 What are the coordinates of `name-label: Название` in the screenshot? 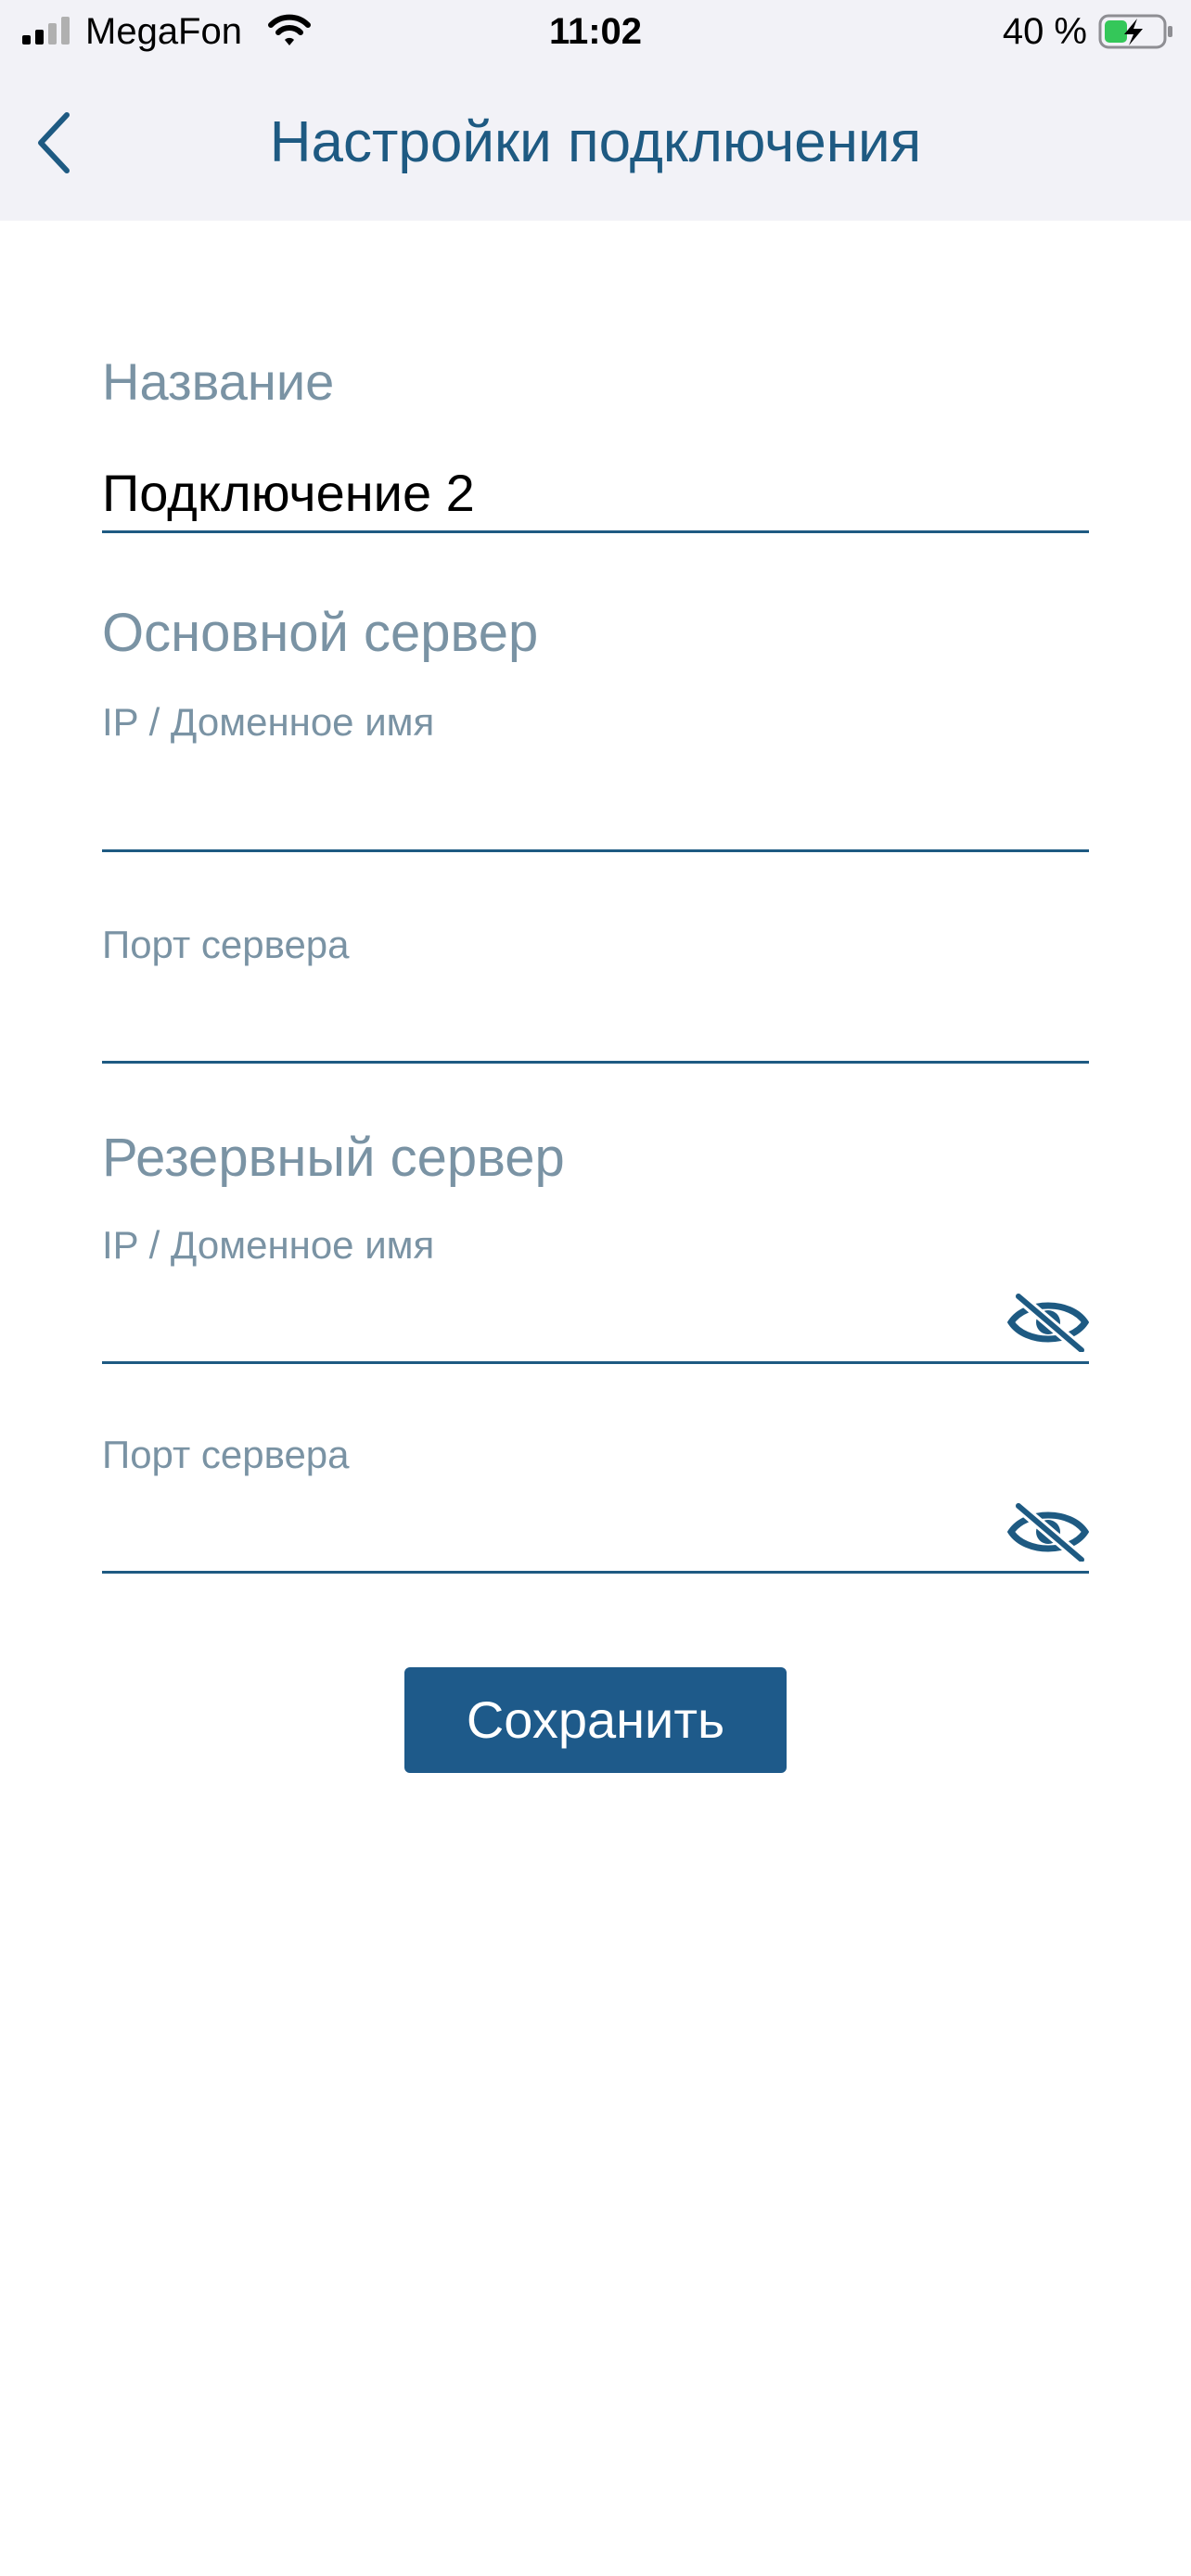 It's located at (218, 381).